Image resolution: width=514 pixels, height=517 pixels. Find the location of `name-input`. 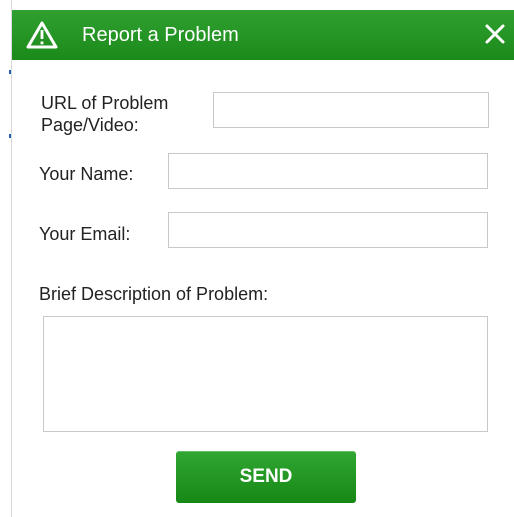

name-input is located at coordinates (328, 171).